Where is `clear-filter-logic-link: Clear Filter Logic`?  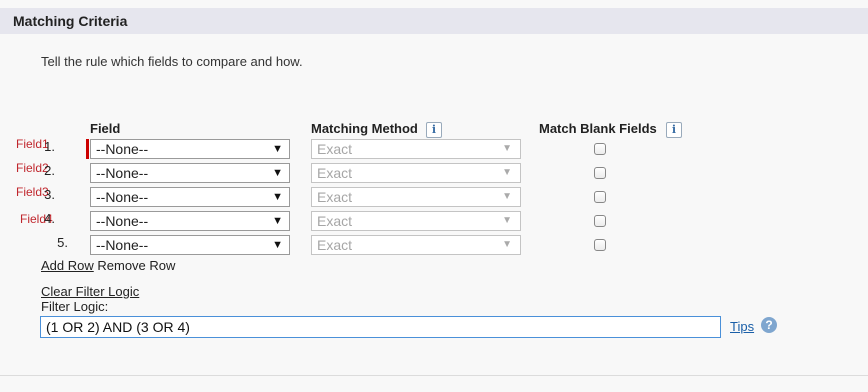 clear-filter-logic-link: Clear Filter Logic is located at coordinates (90, 291).